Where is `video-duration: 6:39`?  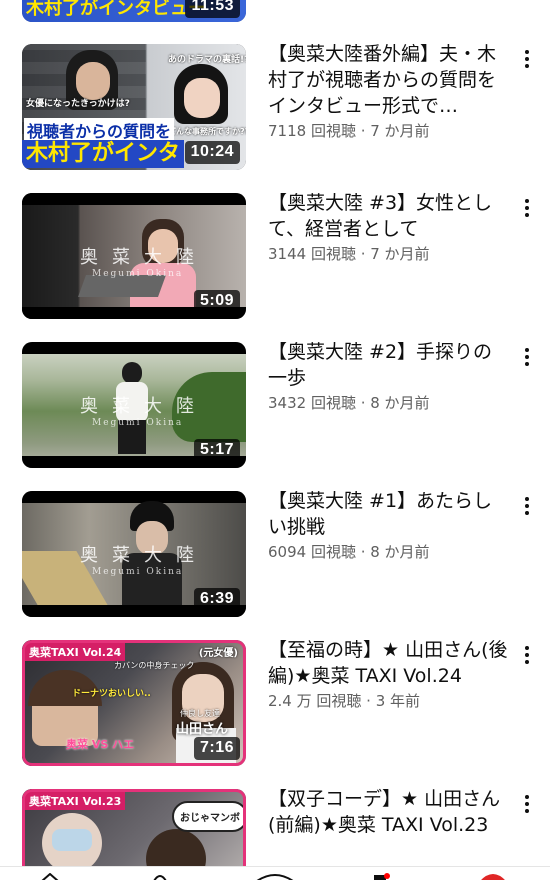
video-duration: 6:39 is located at coordinates (216, 599).